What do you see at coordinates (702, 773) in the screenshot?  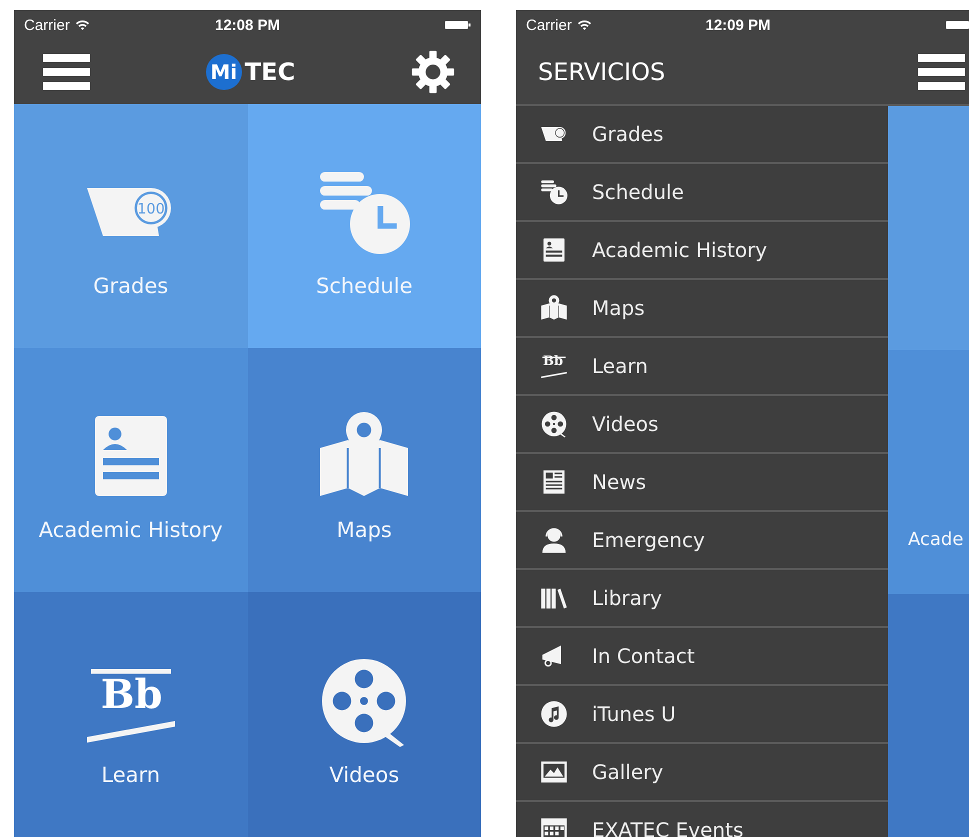 I see `menu-item: Gallery` at bounding box center [702, 773].